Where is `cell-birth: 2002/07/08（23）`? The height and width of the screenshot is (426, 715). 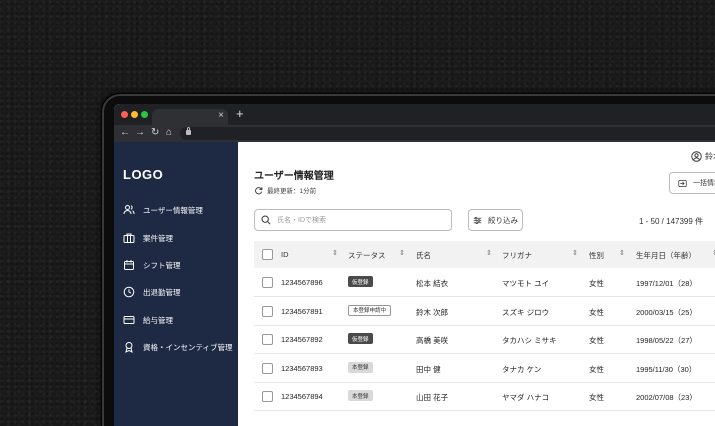
cell-birth: 2002/07/08（23） is located at coordinates (666, 397).